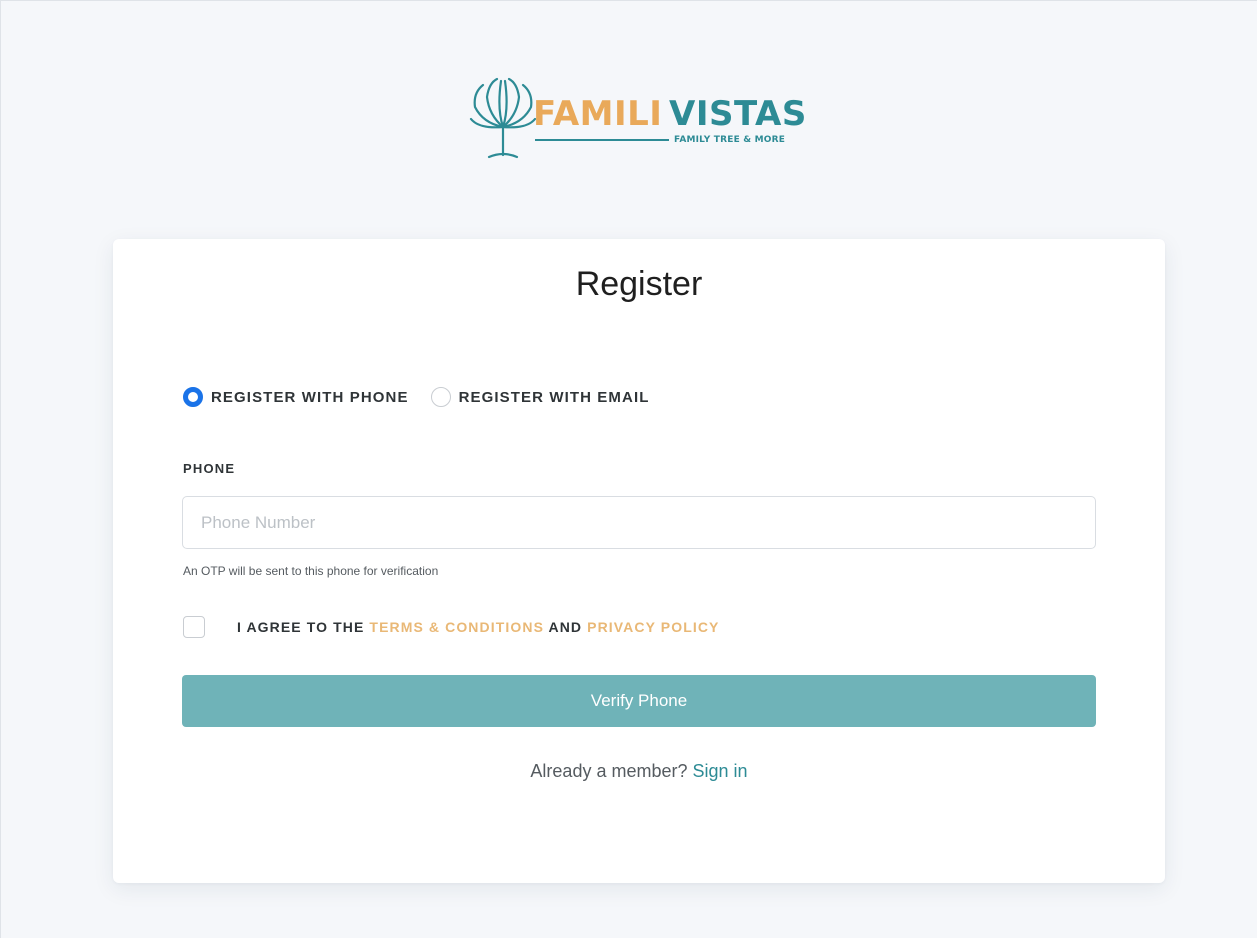 This screenshot has width=1257, height=938. What do you see at coordinates (609, 771) in the screenshot?
I see `signin-prompt: Already a member?` at bounding box center [609, 771].